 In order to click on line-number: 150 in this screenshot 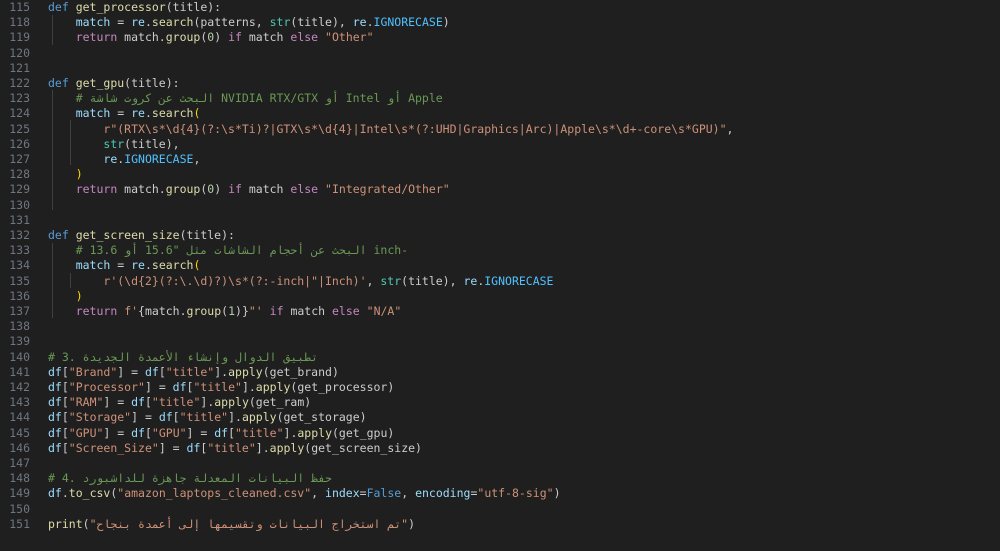, I will do `click(19, 508)`.